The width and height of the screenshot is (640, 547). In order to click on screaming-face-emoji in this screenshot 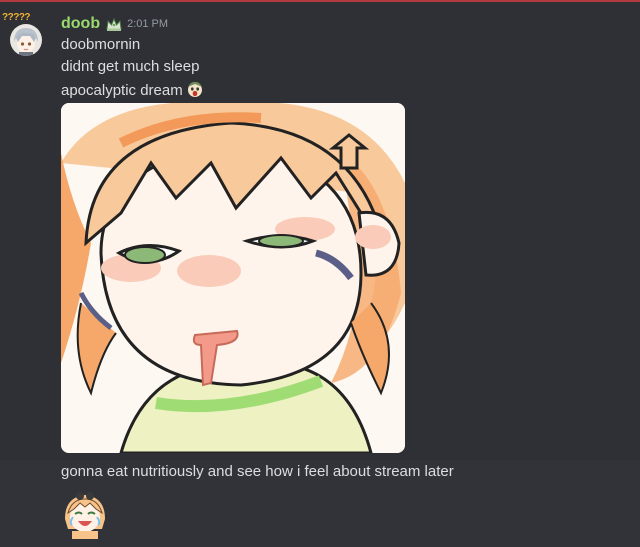, I will do `click(195, 89)`.